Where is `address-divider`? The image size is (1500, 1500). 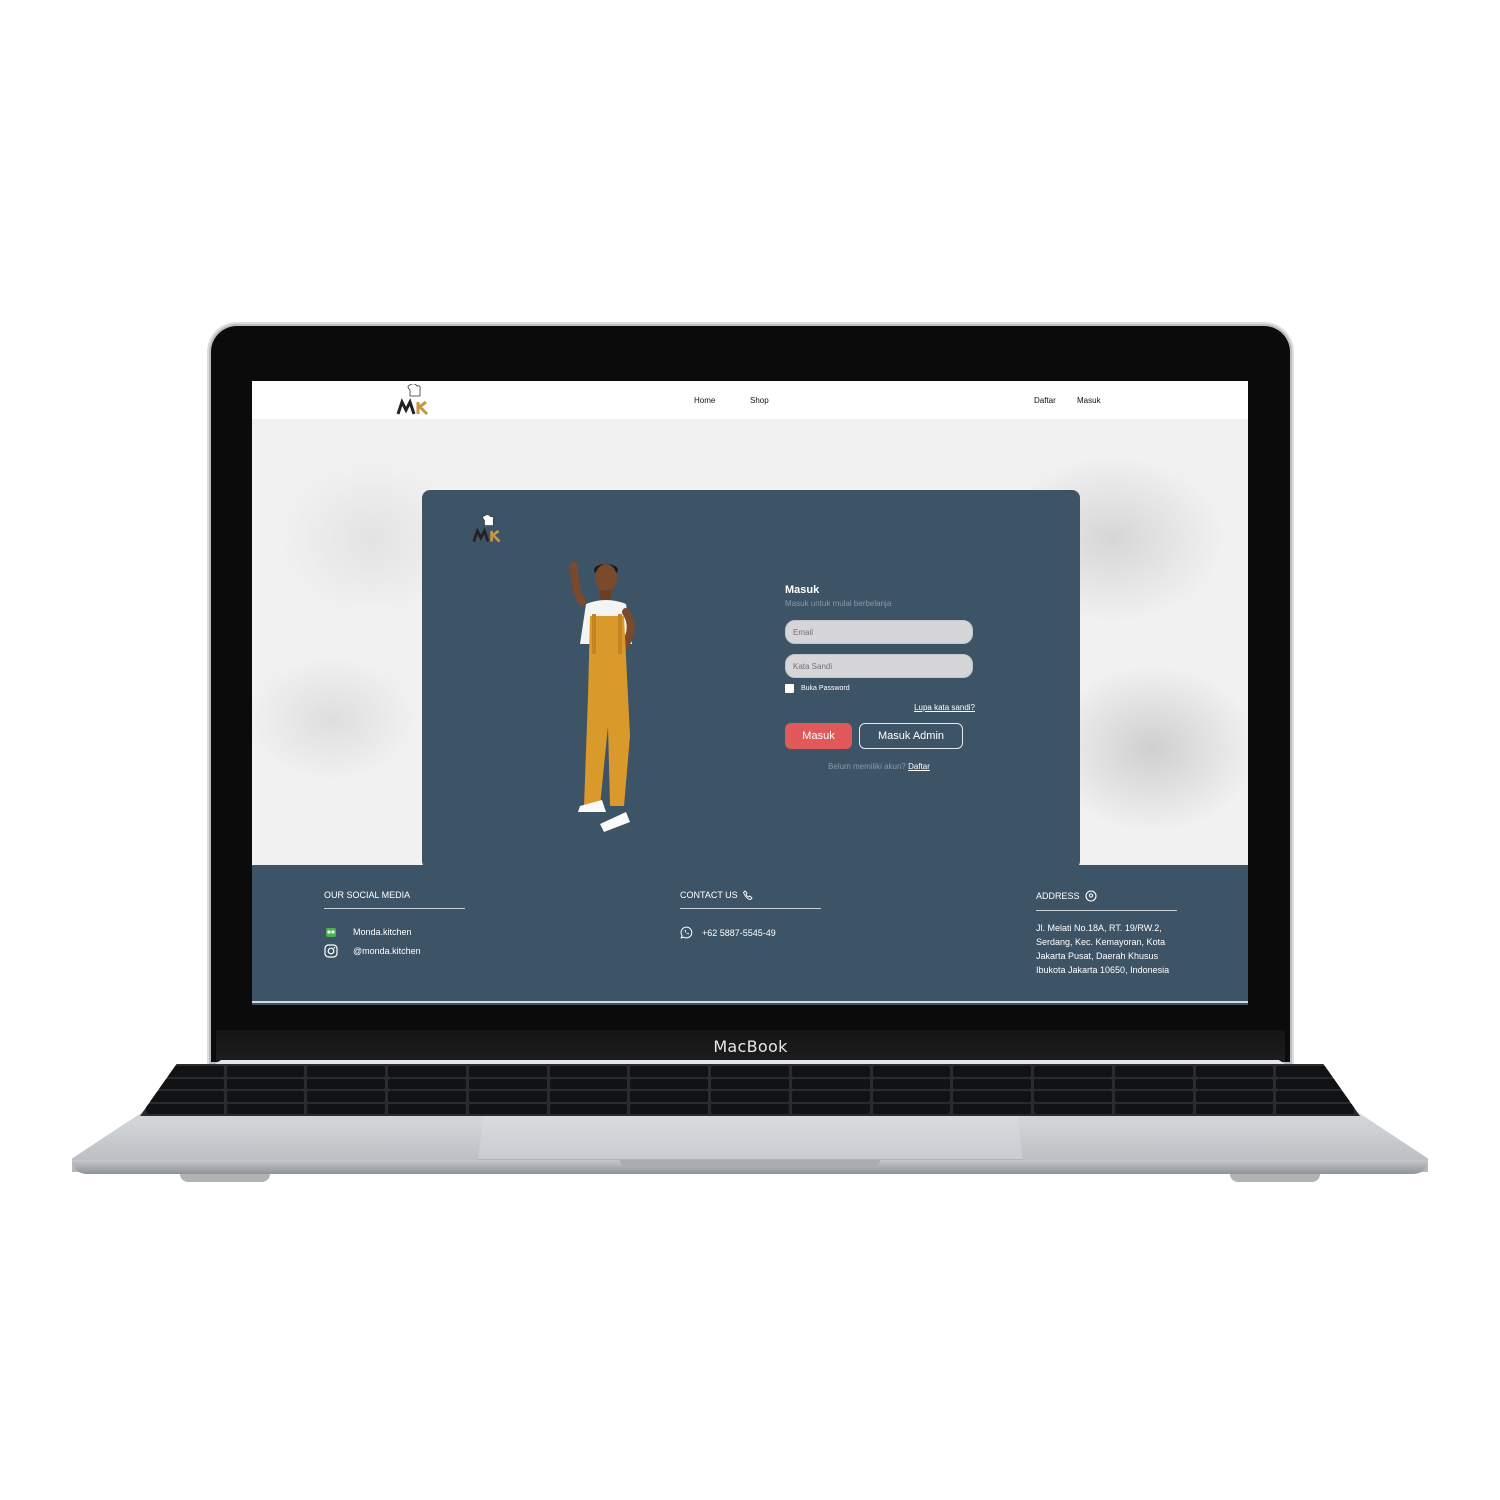 address-divider is located at coordinates (1106, 910).